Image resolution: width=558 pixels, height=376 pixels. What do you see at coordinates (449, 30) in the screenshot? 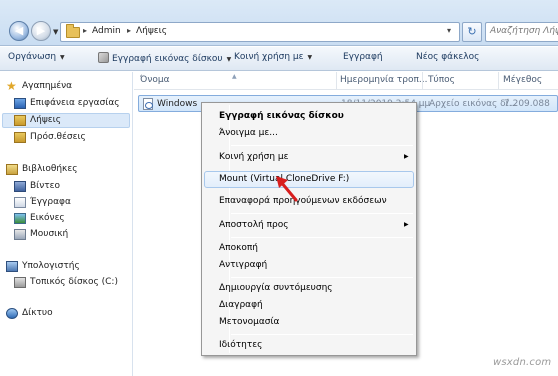
I see `chevron-down-icon: ▾` at bounding box center [449, 30].